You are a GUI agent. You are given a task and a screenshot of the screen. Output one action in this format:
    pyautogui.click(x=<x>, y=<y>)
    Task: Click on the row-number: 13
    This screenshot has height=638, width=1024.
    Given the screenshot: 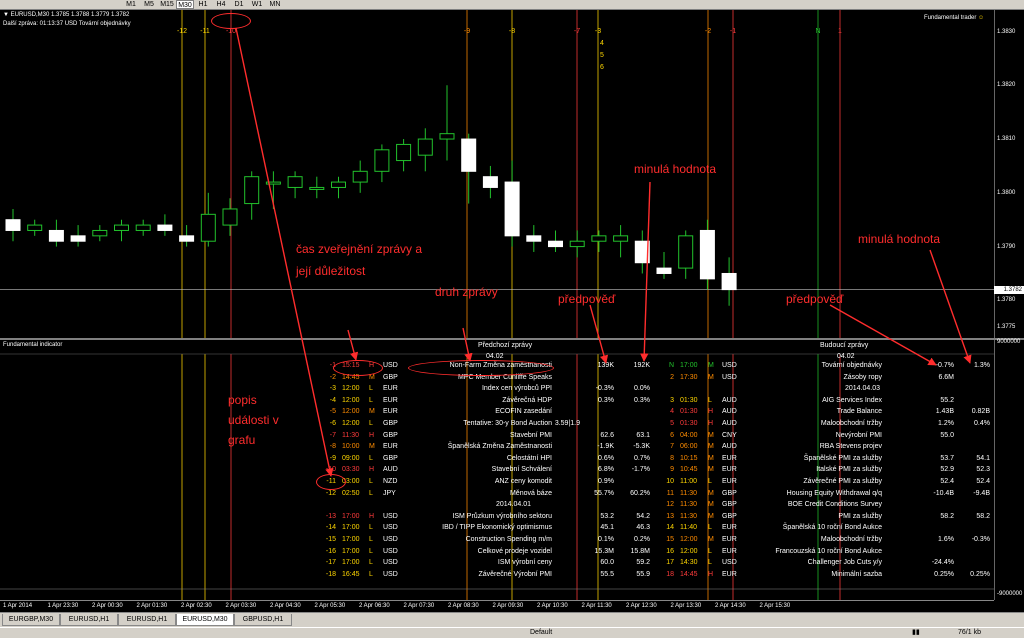 What is the action you would take?
    pyautogui.click(x=670, y=516)
    